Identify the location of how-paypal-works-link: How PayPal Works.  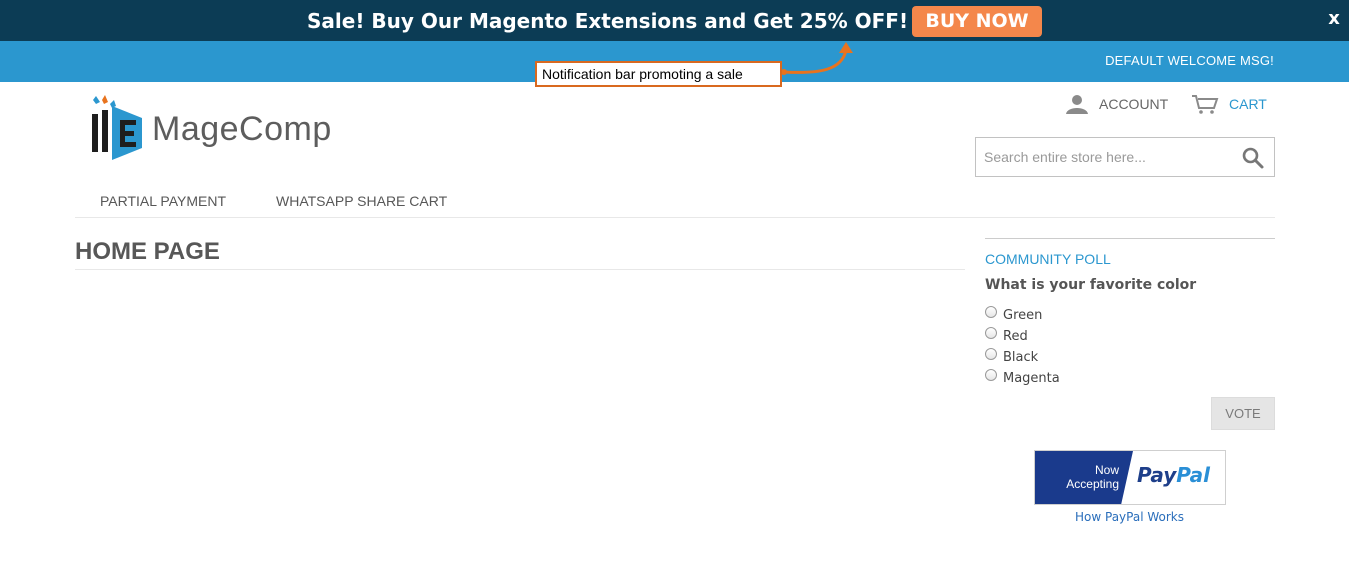
(1129, 517).